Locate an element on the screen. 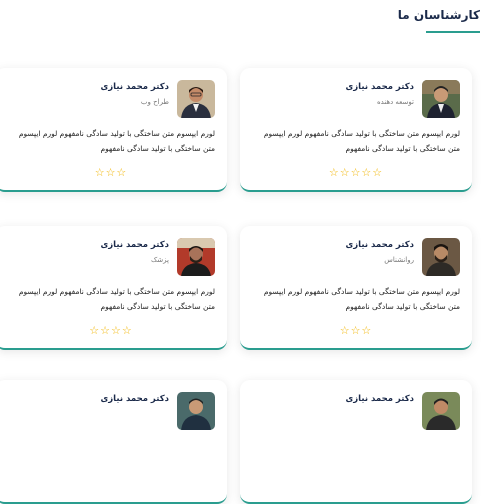  expert-role: توسعه دهنده is located at coordinates (395, 102).